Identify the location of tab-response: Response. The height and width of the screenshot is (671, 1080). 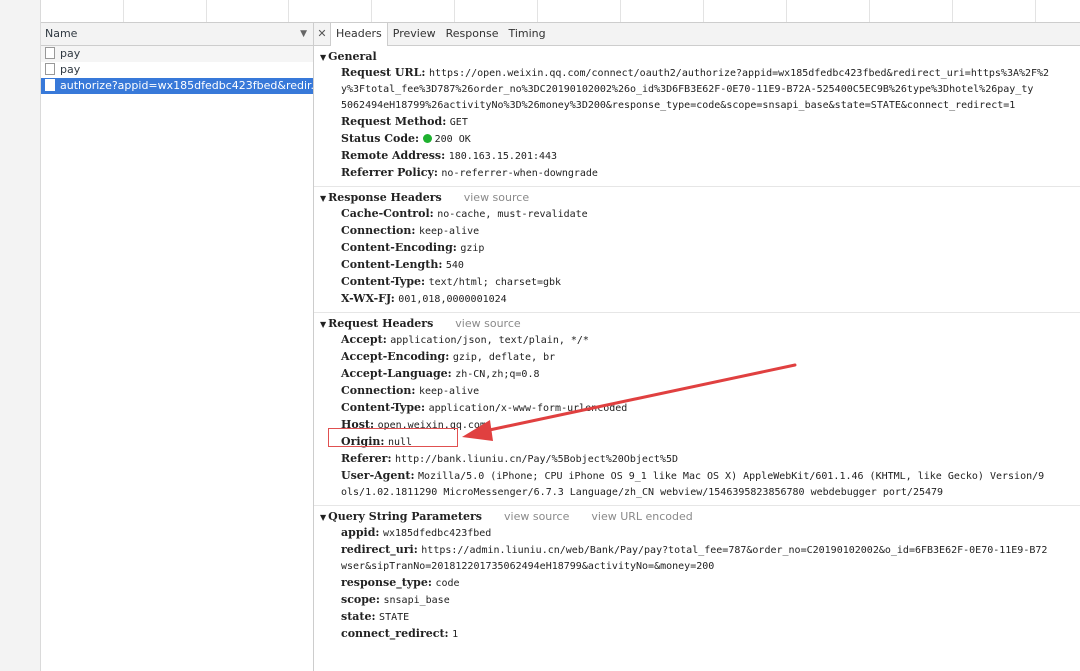
(472, 34).